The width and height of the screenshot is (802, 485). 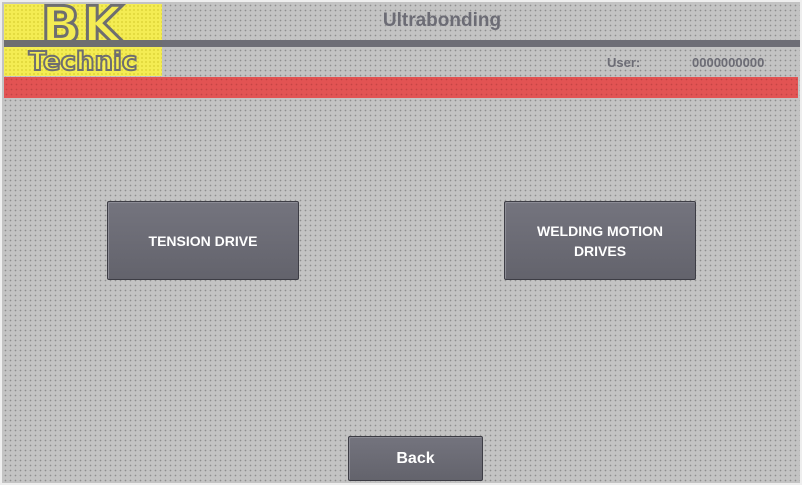 I want to click on back-button: Back, so click(x=415, y=458).